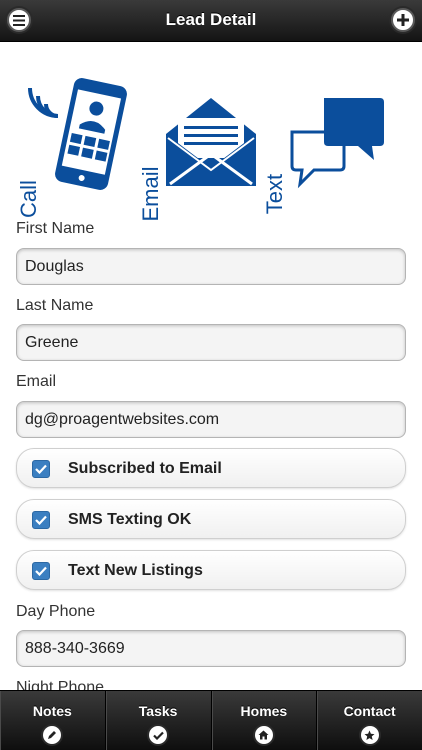 The height and width of the screenshot is (750, 422). Describe the element at coordinates (211, 519) in the screenshot. I see `sms-texting-checkbox: SMS Texting OK` at that location.